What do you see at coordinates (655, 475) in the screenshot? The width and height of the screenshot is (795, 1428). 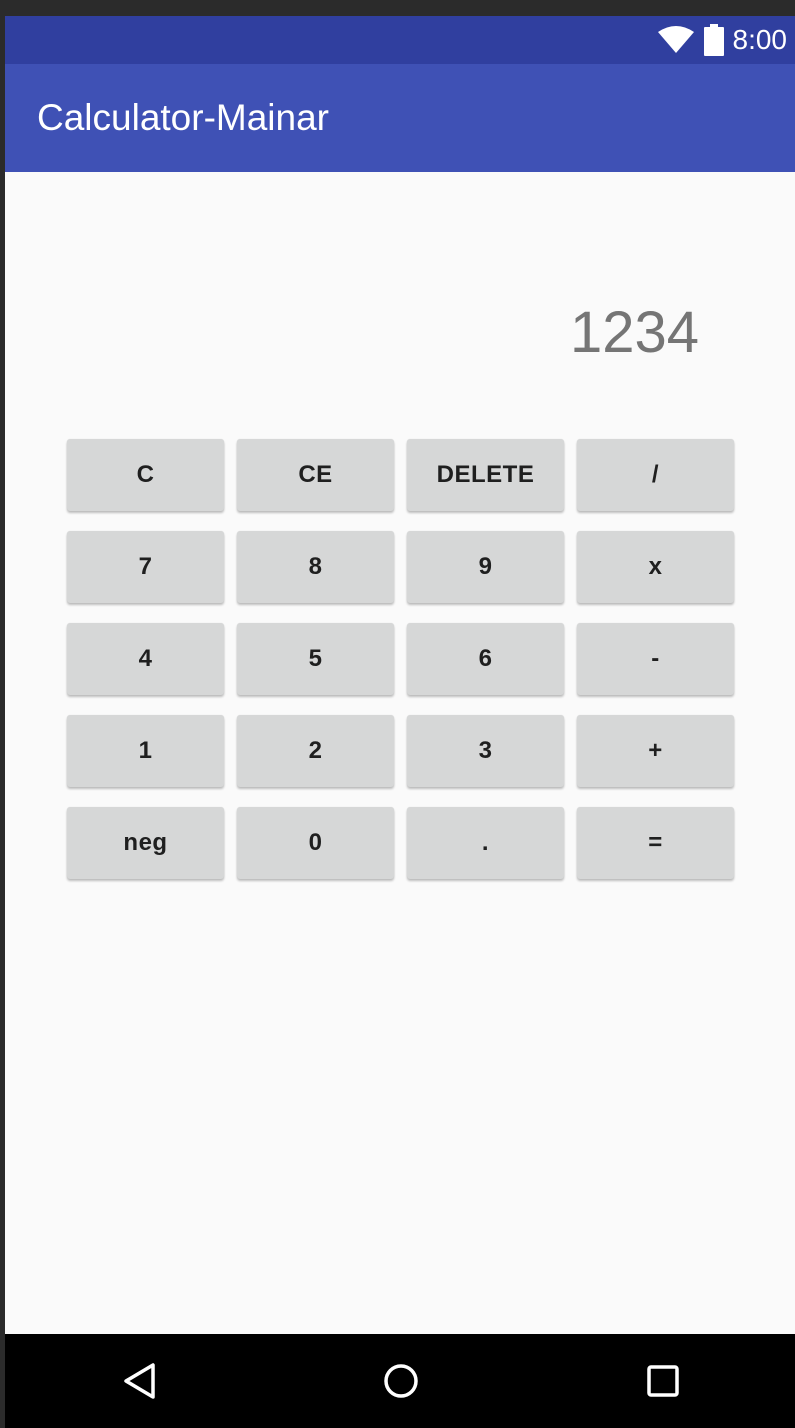 I see `divide-button: /` at bounding box center [655, 475].